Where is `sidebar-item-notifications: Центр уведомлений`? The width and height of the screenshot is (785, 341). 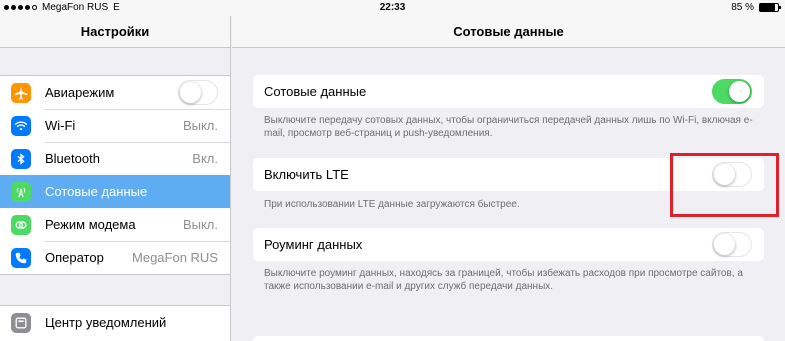 sidebar-item-notifications: Центр уведомлений is located at coordinates (115, 322).